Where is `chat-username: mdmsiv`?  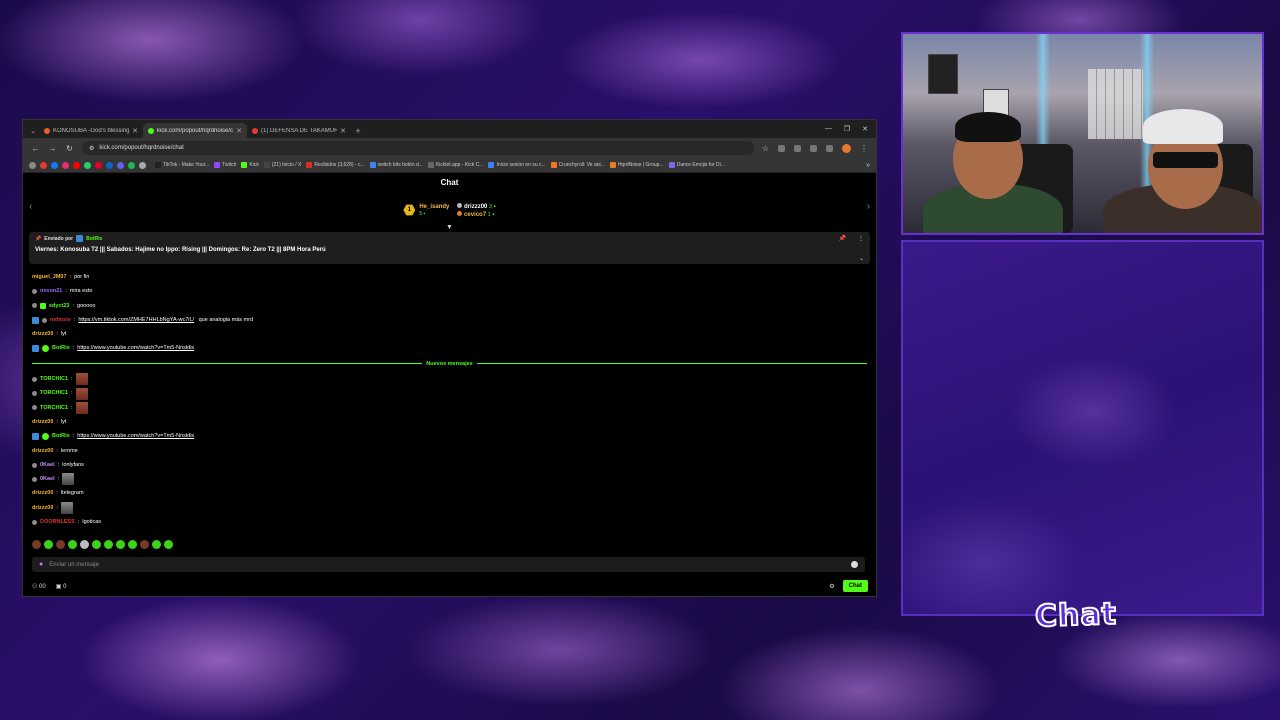
chat-username: mdmsiv is located at coordinates (60, 320).